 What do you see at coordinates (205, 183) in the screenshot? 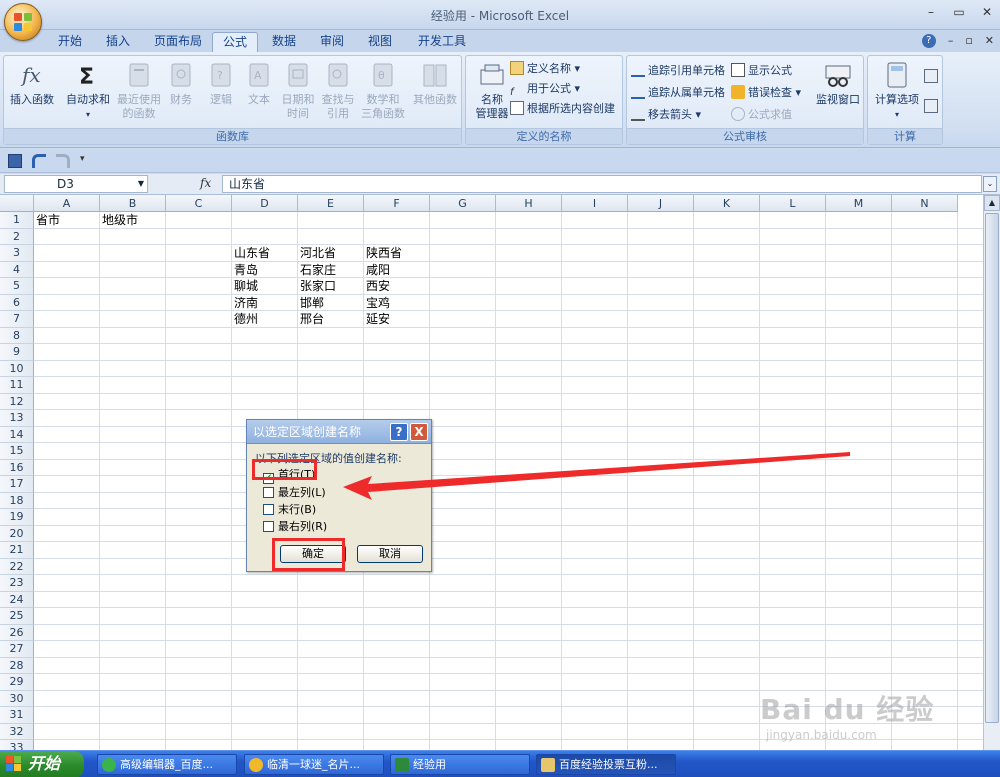
I see `insert-function-fx-icon: fx` at bounding box center [205, 183].